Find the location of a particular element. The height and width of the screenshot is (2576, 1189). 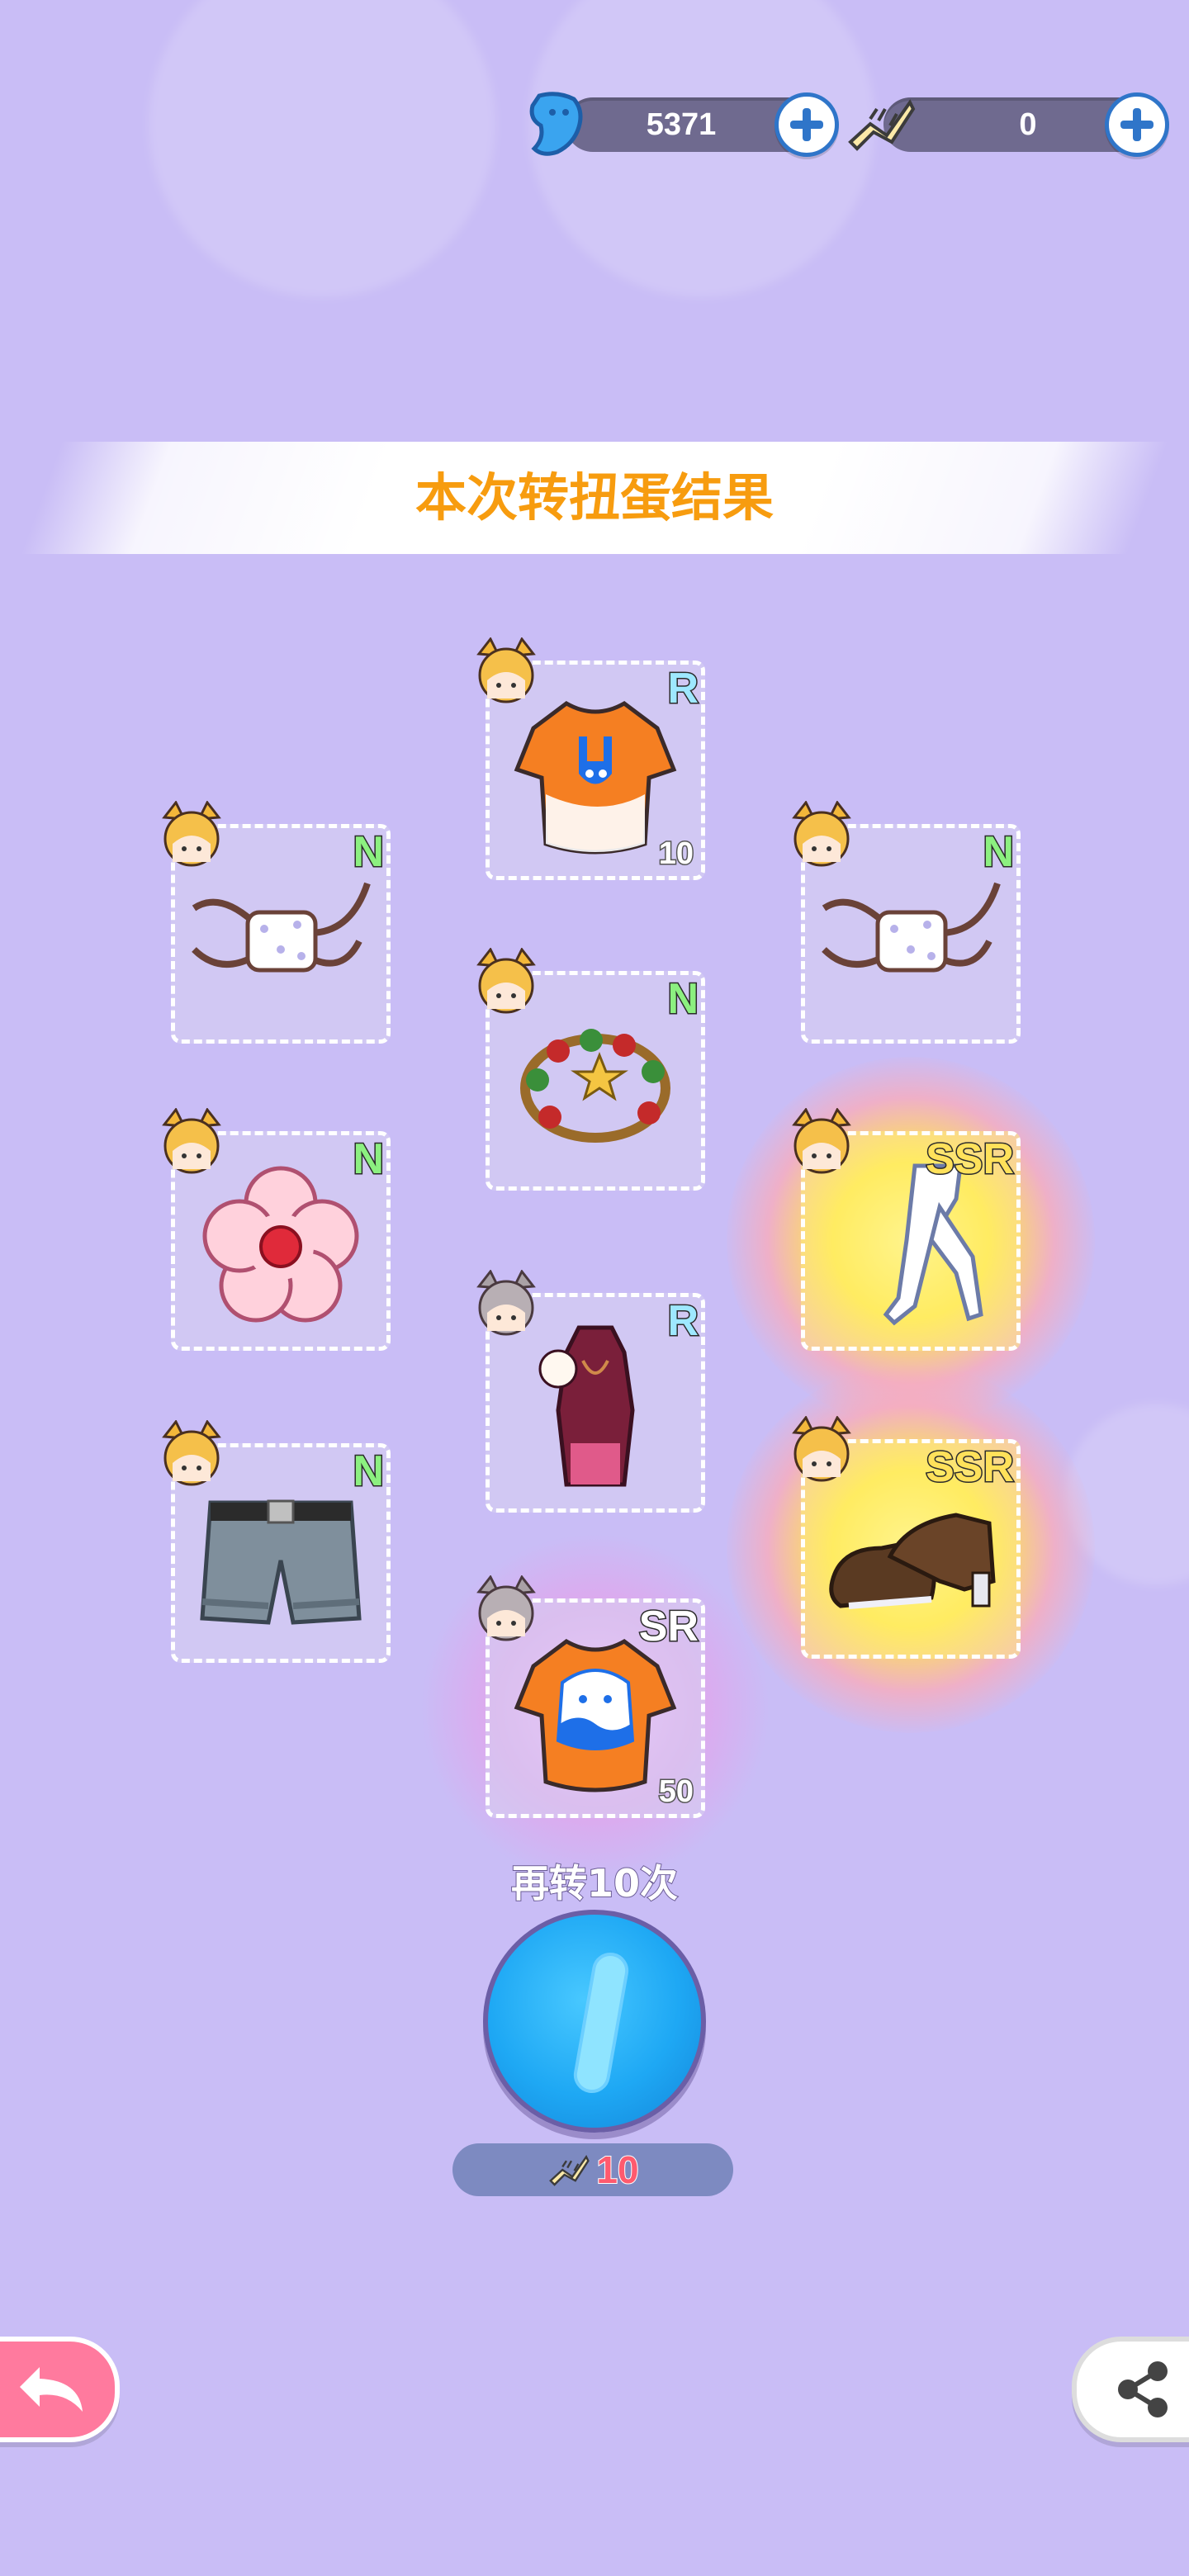

spin-cost-value: 10 is located at coordinates (617, 2169).